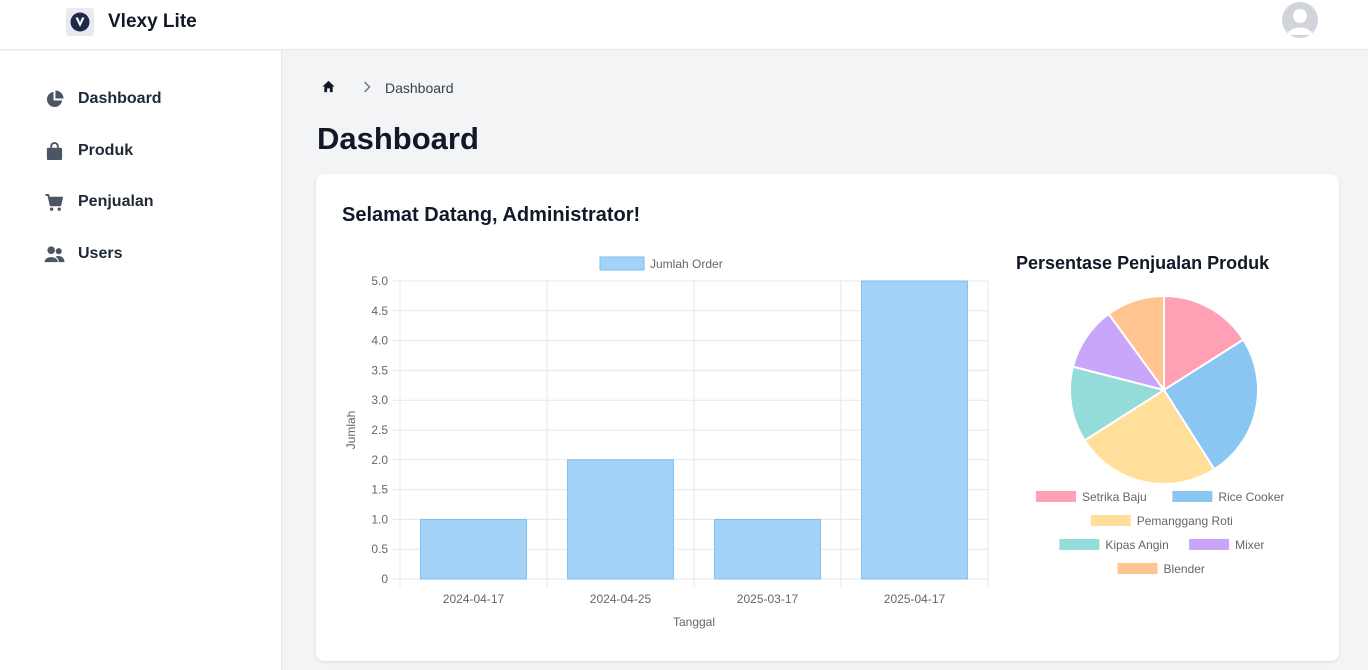  What do you see at coordinates (379, 460) in the screenshot?
I see `y-tick-label: 2.0` at bounding box center [379, 460].